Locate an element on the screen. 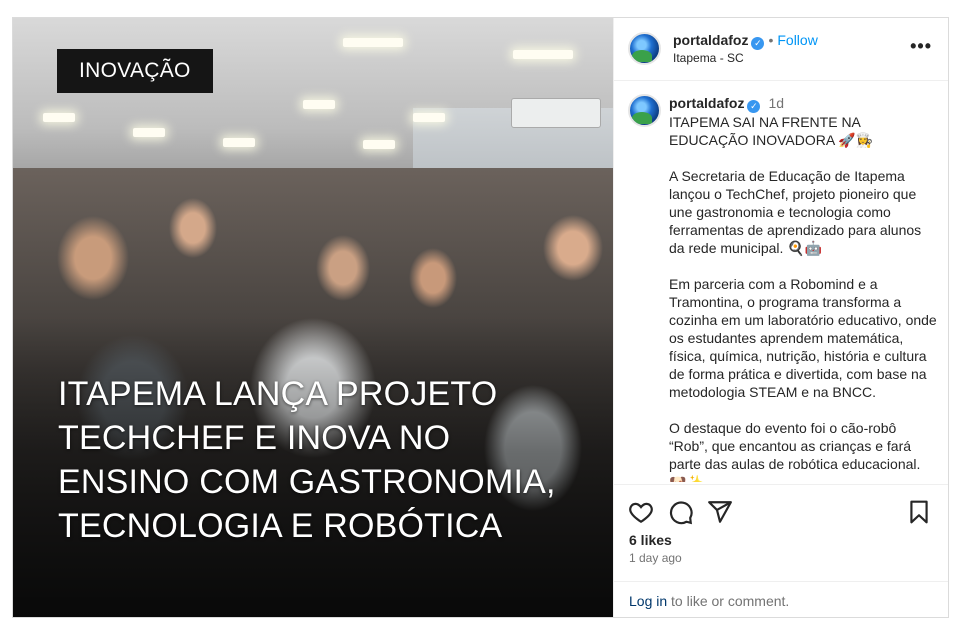 The height and width of the screenshot is (623, 957). post-header: portaldafoz ✓ • Follow Itapema - SC ••• is located at coordinates (781, 49).